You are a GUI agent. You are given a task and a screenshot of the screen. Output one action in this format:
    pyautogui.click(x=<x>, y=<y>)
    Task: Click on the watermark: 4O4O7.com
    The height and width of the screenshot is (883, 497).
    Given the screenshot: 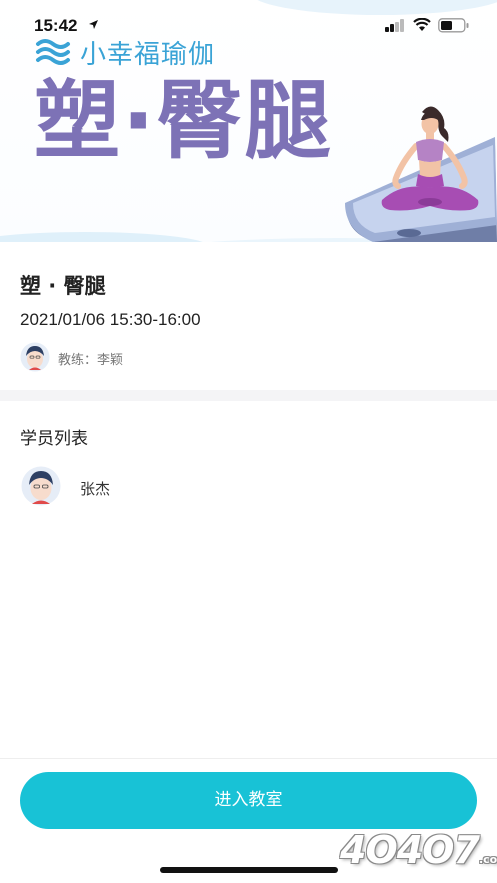 What is the action you would take?
    pyautogui.click(x=418, y=850)
    